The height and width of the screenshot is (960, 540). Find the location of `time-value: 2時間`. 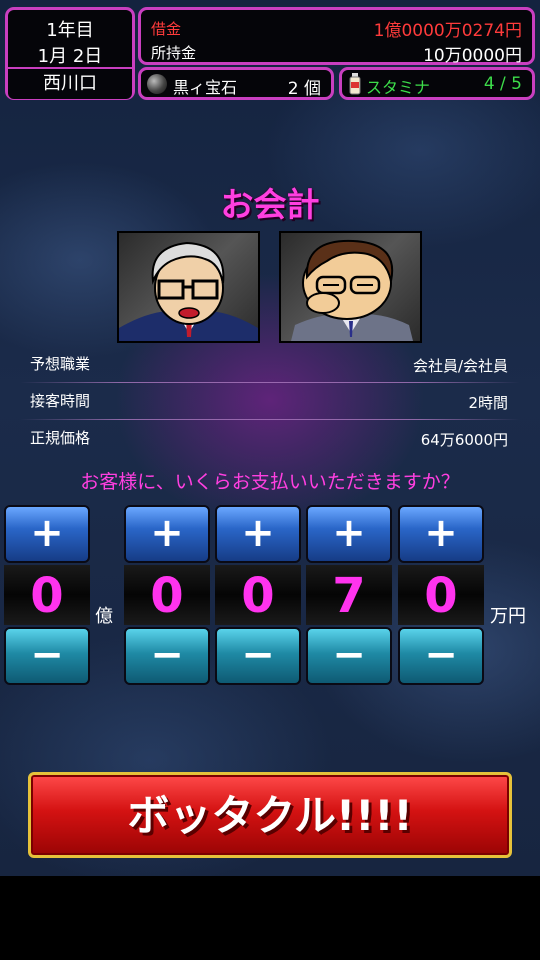

time-value: 2時間 is located at coordinates (488, 403).